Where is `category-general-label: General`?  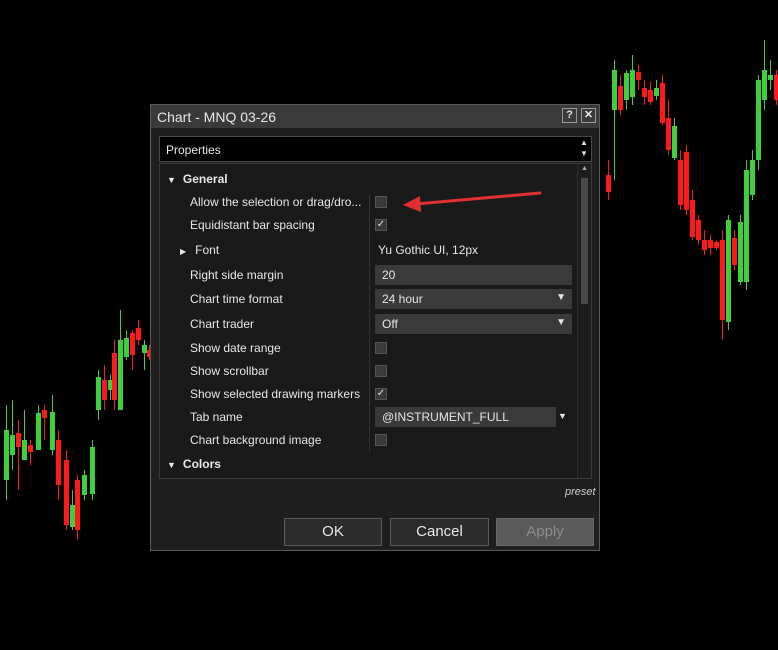
category-general-label: General is located at coordinates (205, 179).